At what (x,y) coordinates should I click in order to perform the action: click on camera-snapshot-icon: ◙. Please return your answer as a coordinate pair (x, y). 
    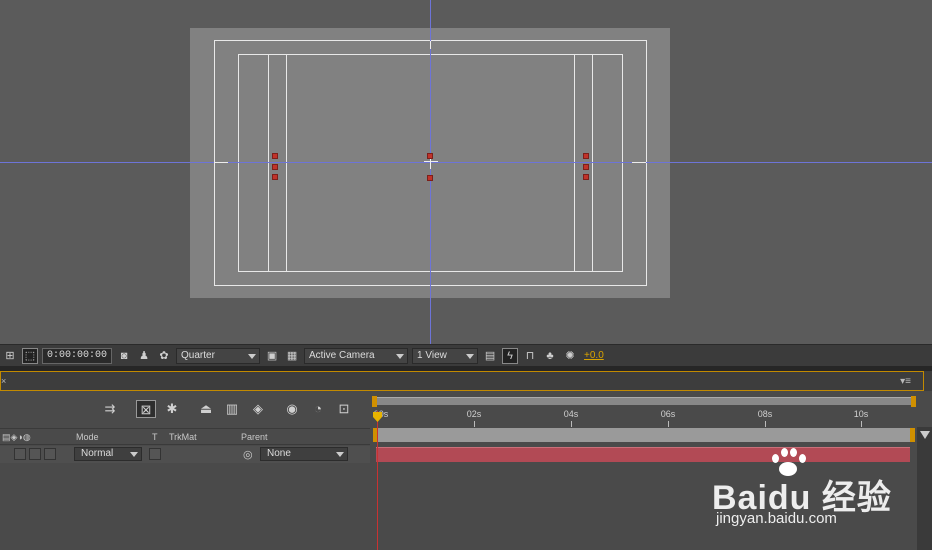
    Looking at the image, I should click on (124, 356).